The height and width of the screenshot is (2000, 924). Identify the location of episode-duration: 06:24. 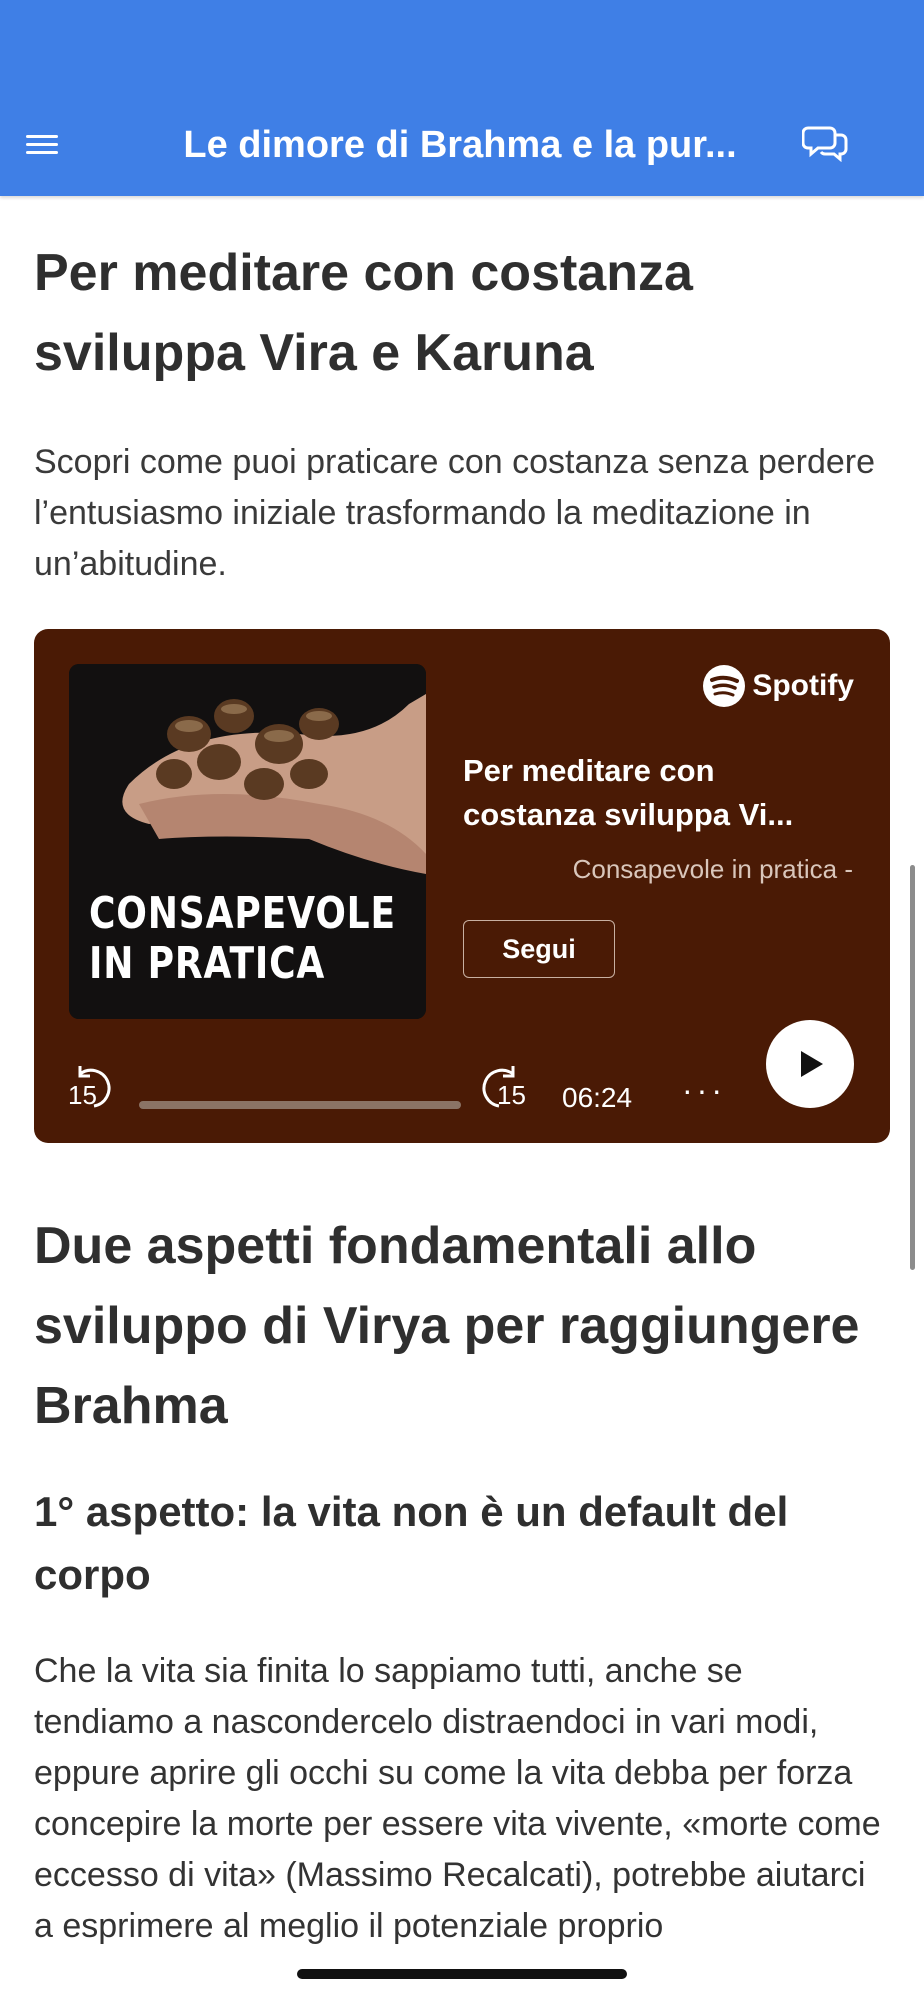
(597, 1097).